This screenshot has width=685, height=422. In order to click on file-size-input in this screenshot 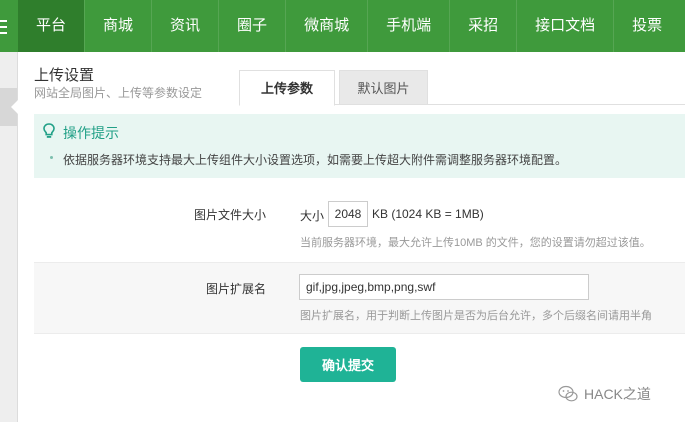, I will do `click(348, 214)`.